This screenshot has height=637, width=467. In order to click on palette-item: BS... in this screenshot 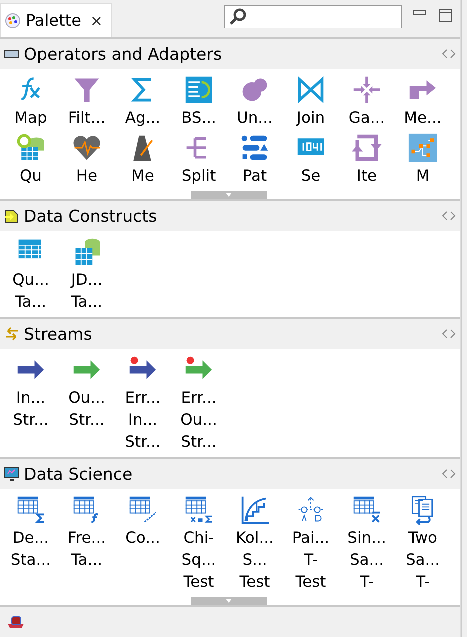, I will do `click(199, 101)`.